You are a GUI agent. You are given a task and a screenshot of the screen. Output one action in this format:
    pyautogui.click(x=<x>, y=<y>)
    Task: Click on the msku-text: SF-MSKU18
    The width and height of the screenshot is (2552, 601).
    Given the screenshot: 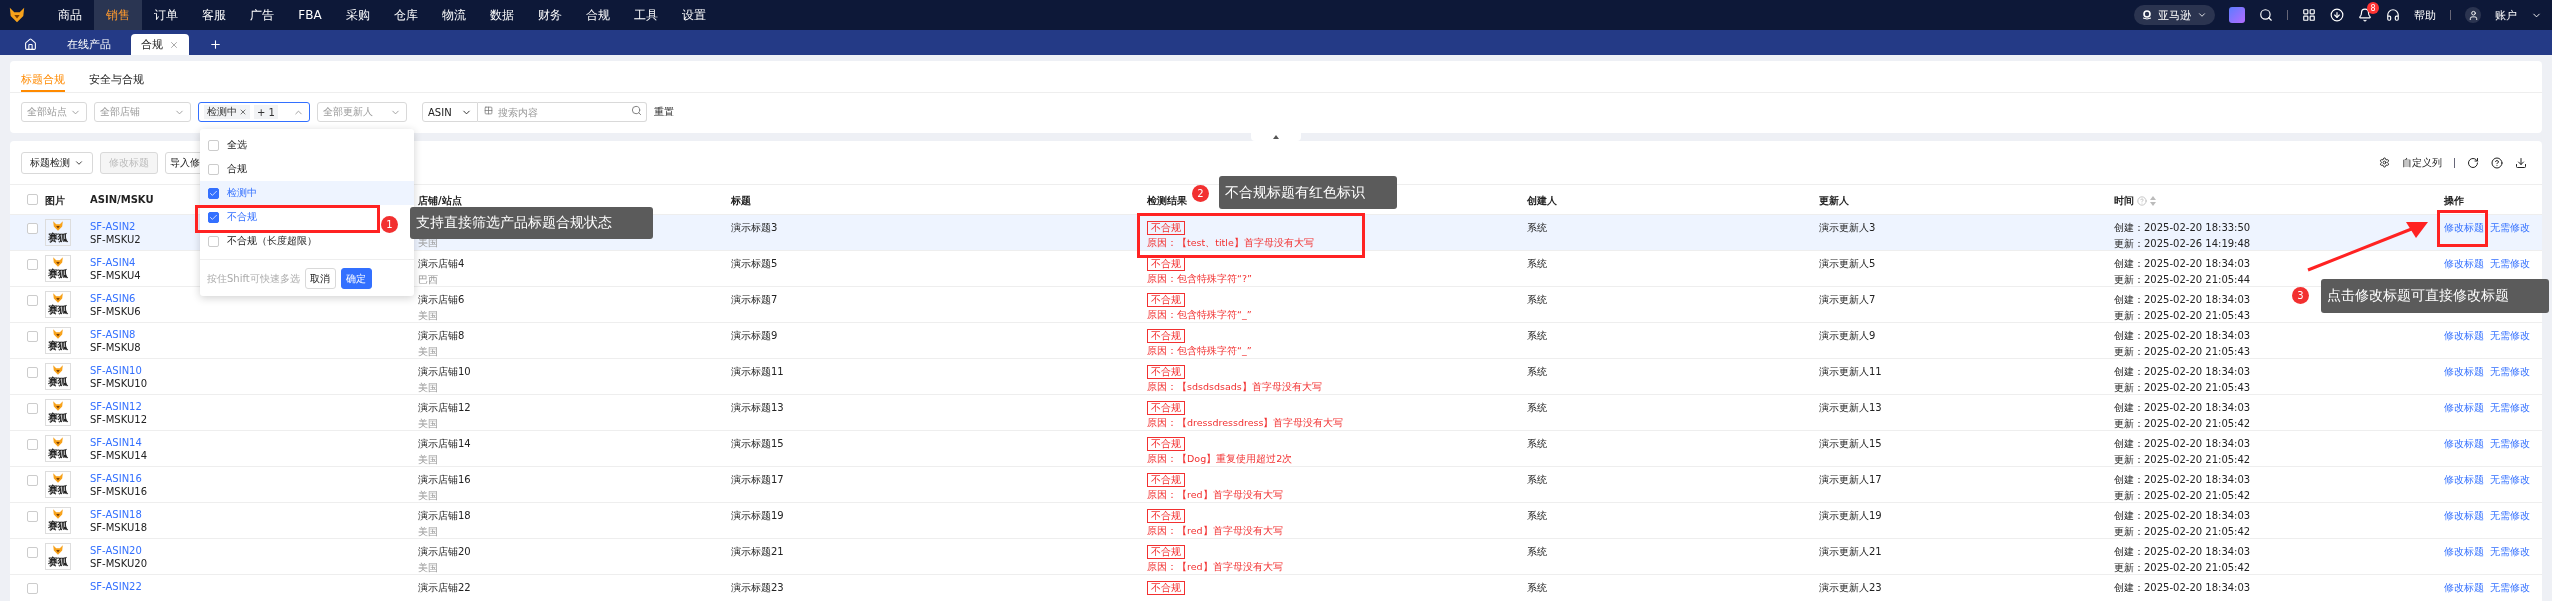 What is the action you would take?
    pyautogui.click(x=119, y=527)
    